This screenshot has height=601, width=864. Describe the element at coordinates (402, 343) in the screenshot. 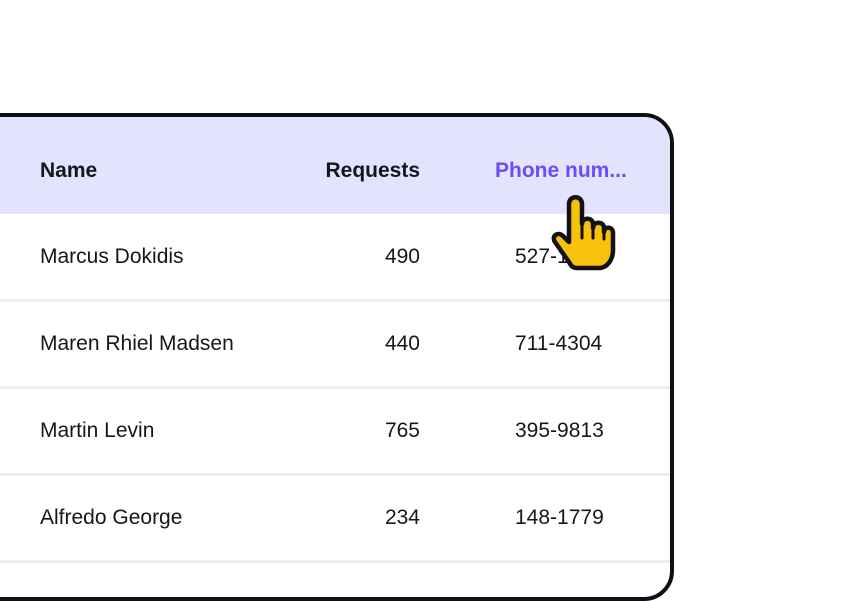

I see `cell-requests: 440` at that location.